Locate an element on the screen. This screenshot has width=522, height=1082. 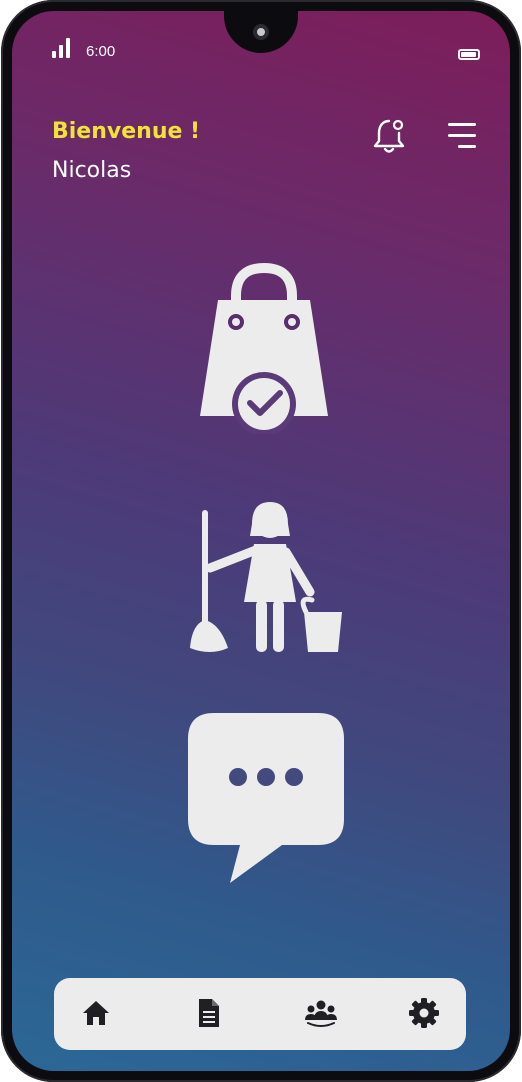
bell-icon is located at coordinates (389, 136).